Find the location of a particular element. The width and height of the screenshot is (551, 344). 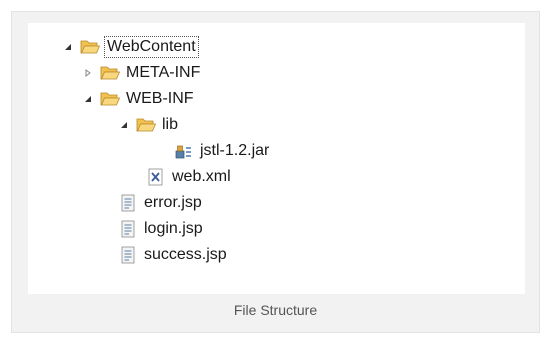

tree-item-webcontent: WebContent is located at coordinates (130, 47).